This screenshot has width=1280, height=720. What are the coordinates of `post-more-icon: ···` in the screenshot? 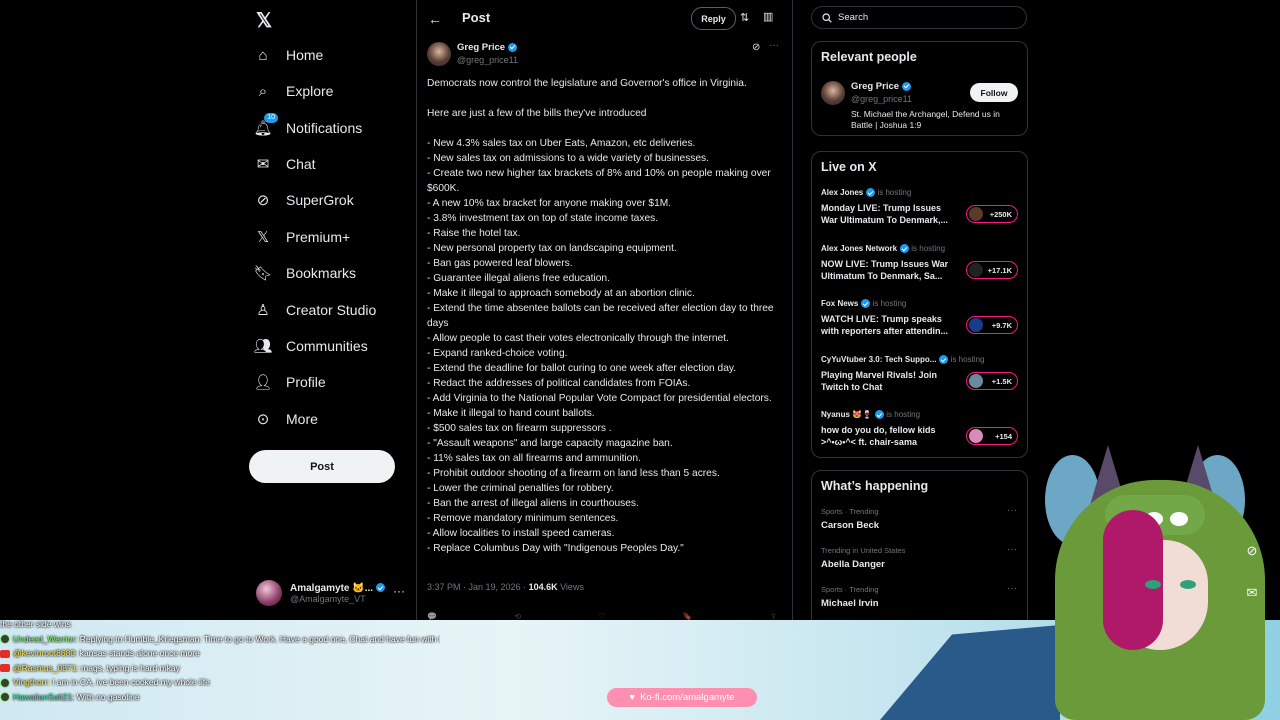 It's located at (774, 45).